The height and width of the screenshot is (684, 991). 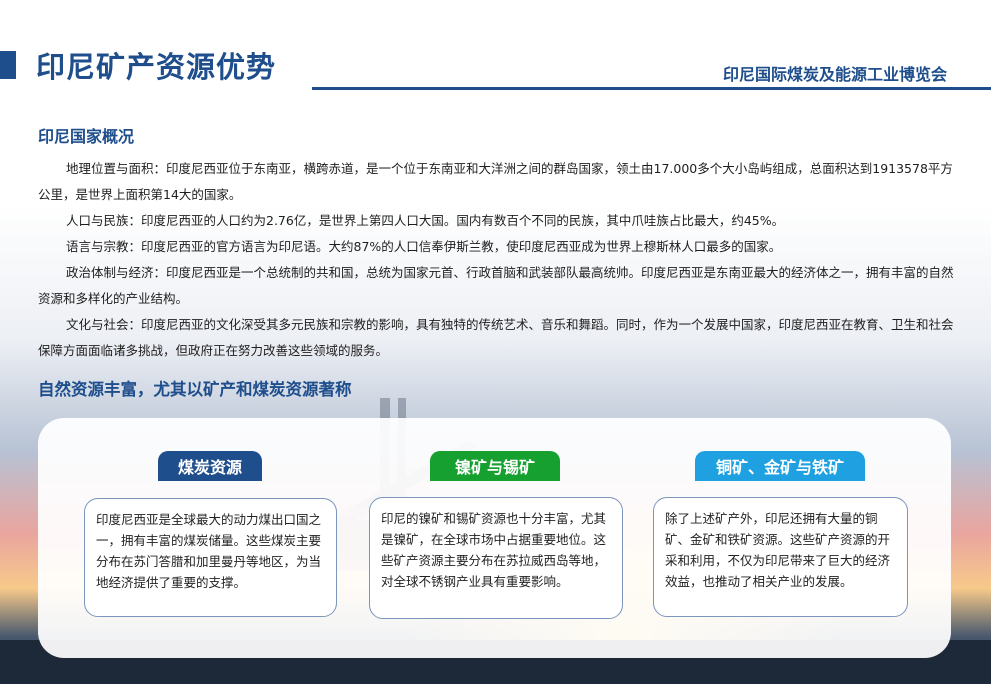 What do you see at coordinates (86, 136) in the screenshot?
I see `overview-heading: 印尼国家概况` at bounding box center [86, 136].